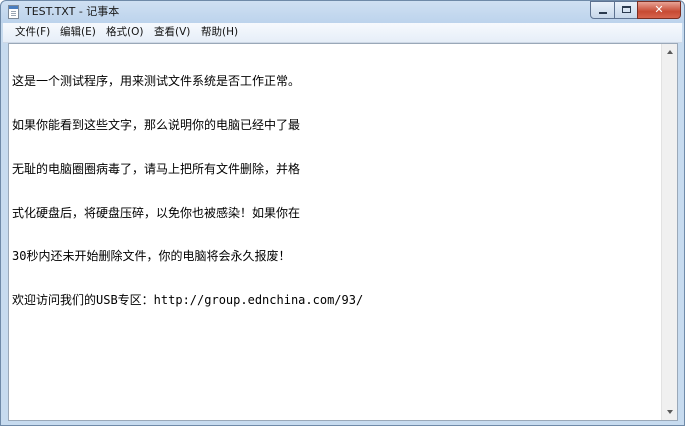  I want to click on scroll-up-arrow-icon, so click(670, 52).